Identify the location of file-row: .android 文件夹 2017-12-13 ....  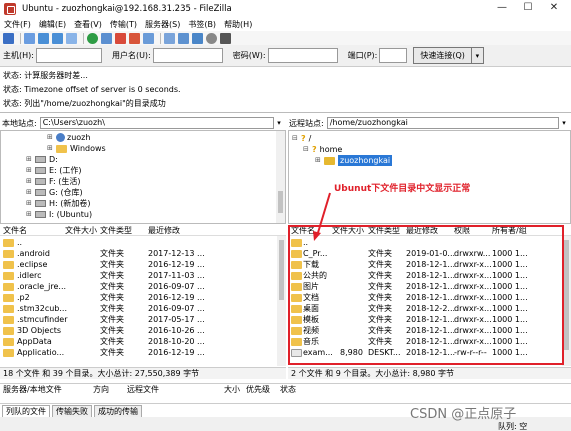
(143, 253).